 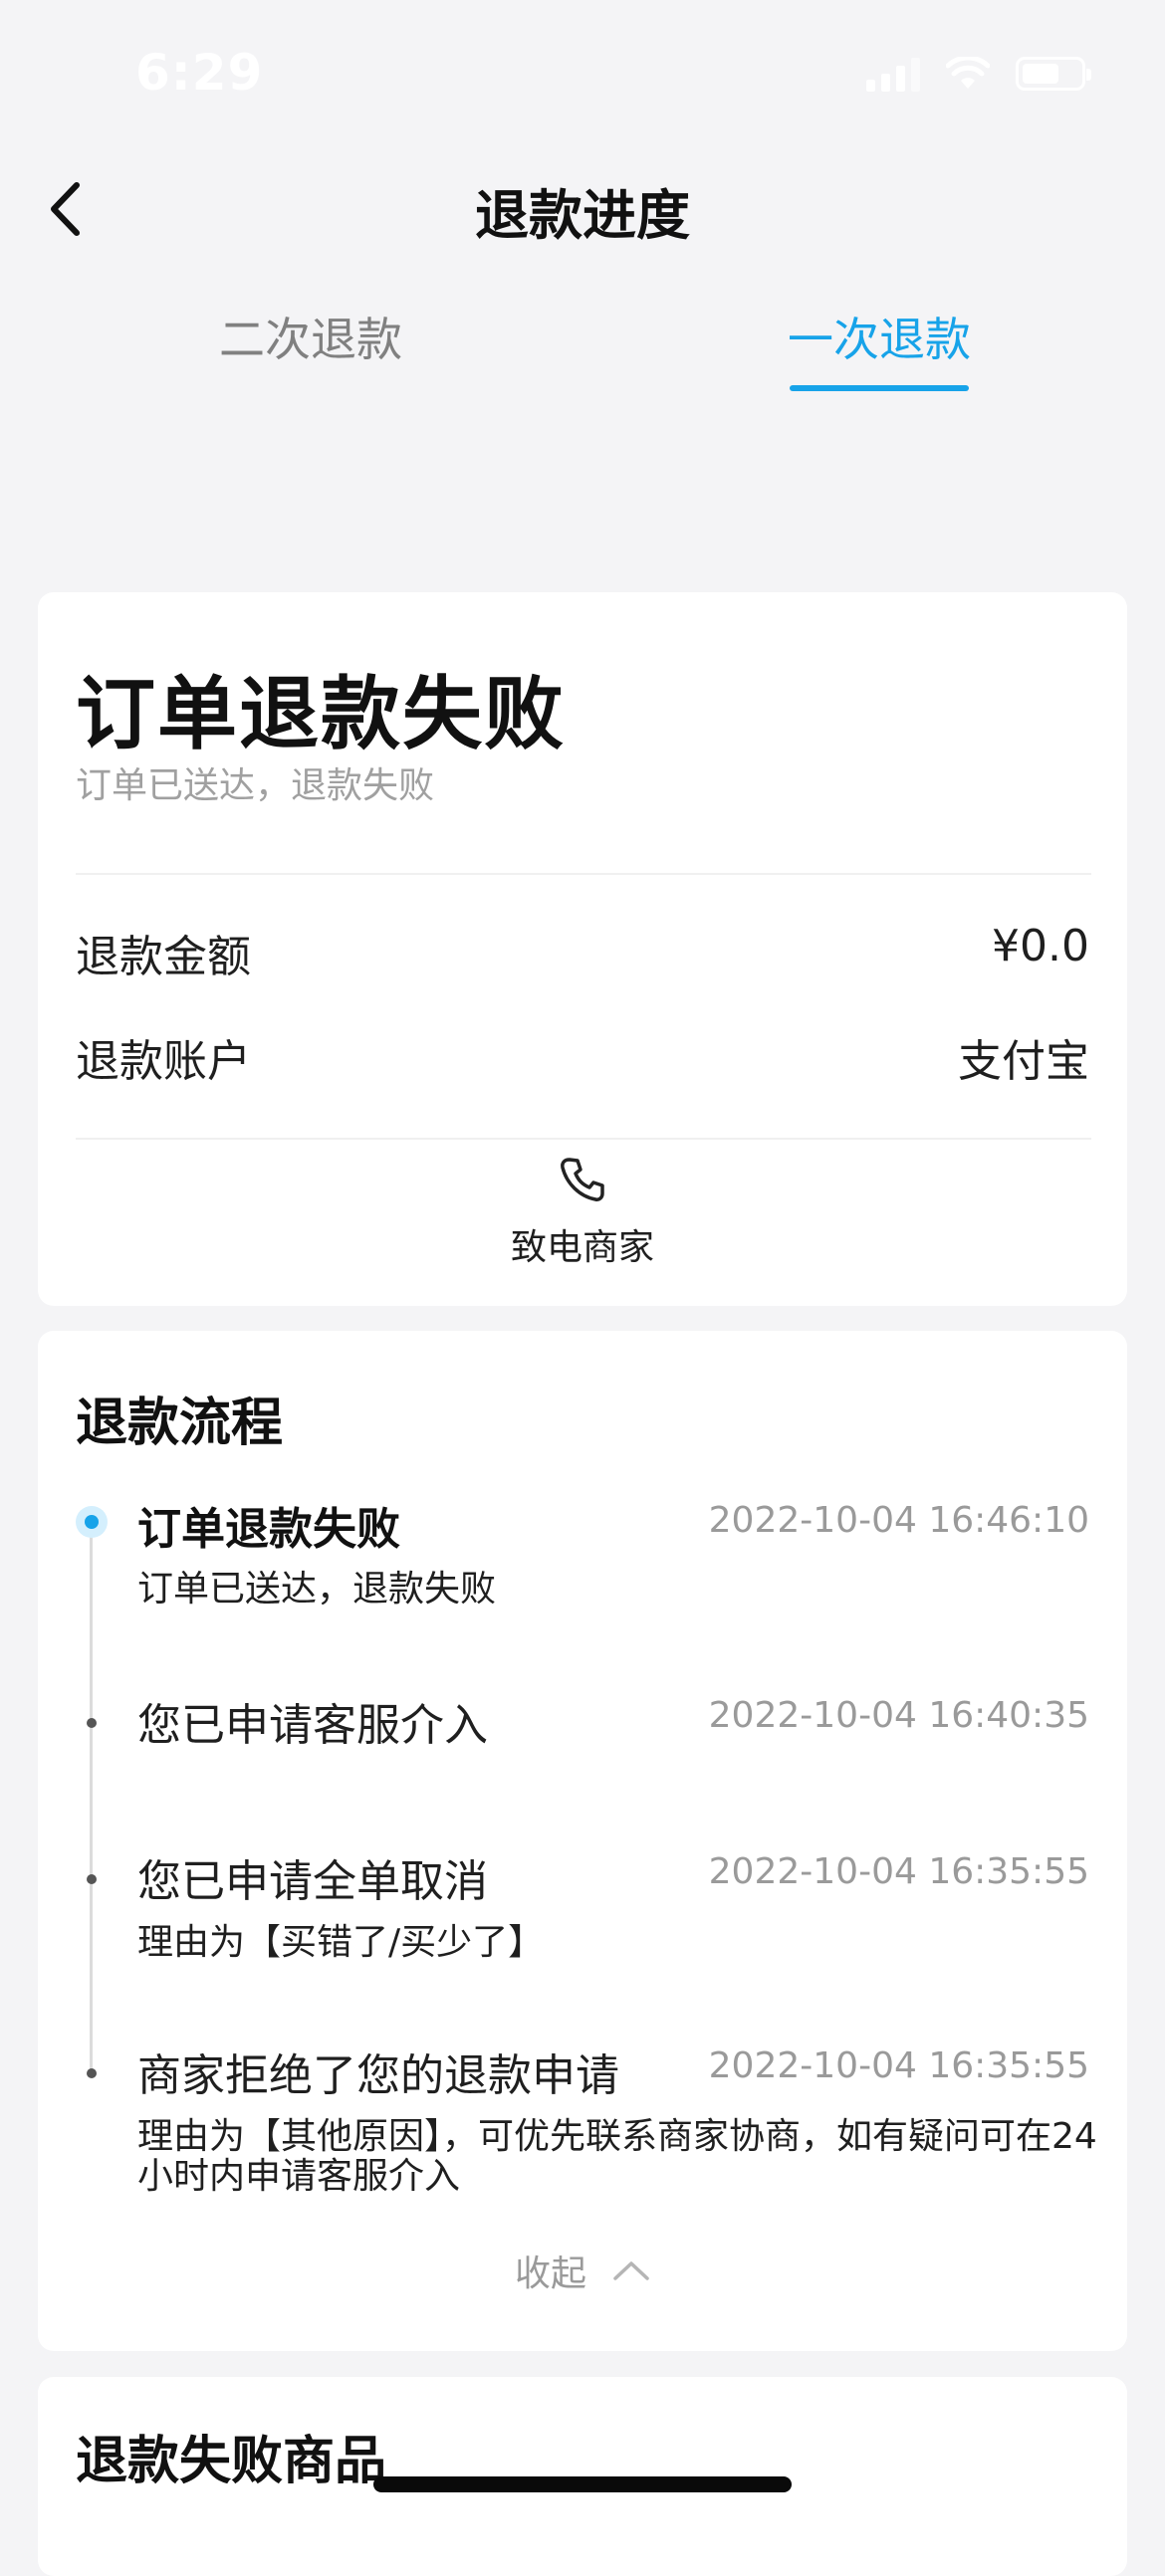 What do you see at coordinates (582, 215) in the screenshot?
I see `page-title: 退款进度` at bounding box center [582, 215].